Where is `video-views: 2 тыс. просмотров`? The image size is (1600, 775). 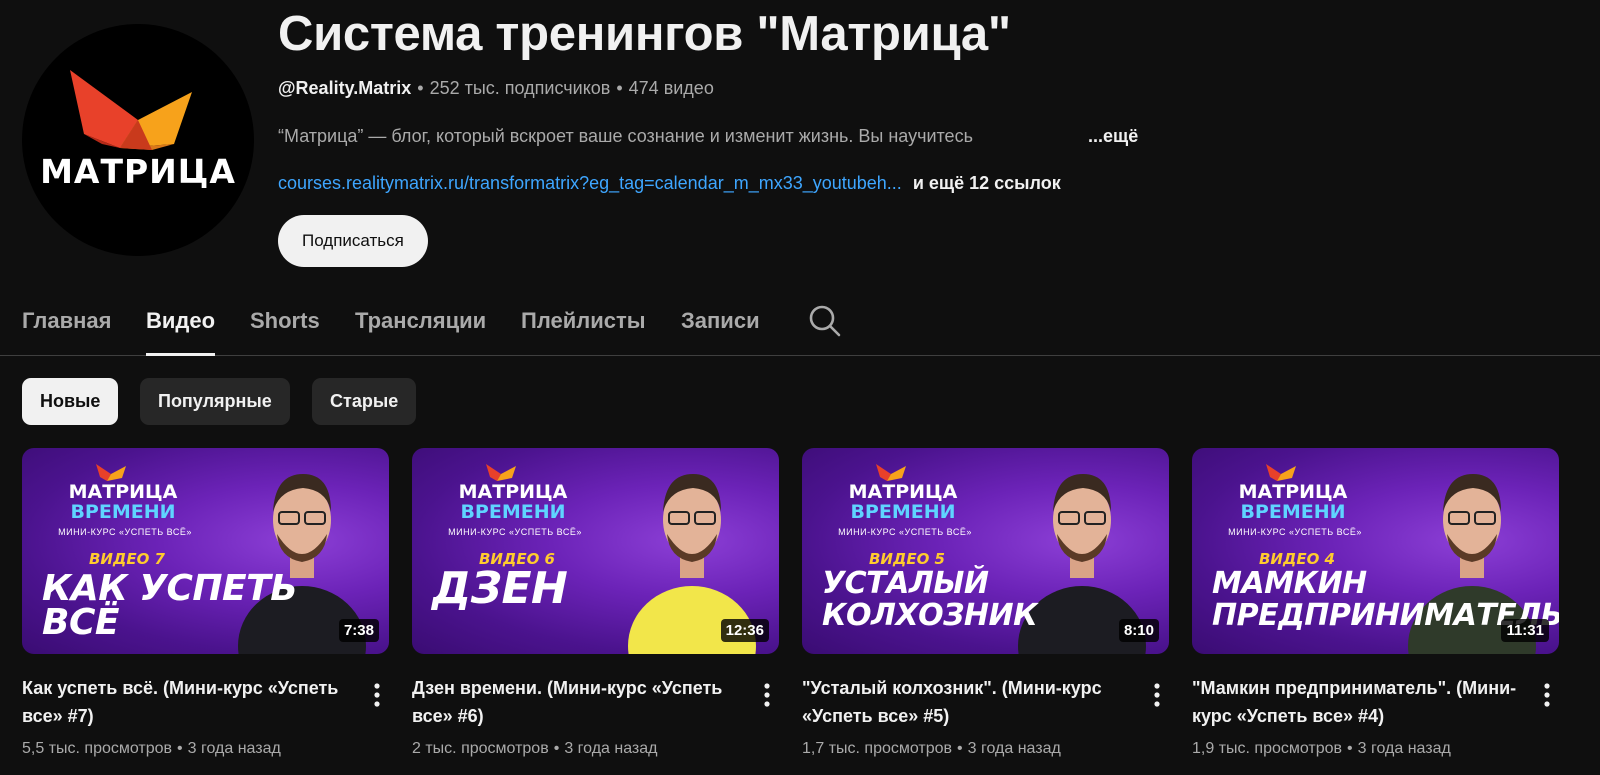 video-views: 2 тыс. просмотров is located at coordinates (480, 748).